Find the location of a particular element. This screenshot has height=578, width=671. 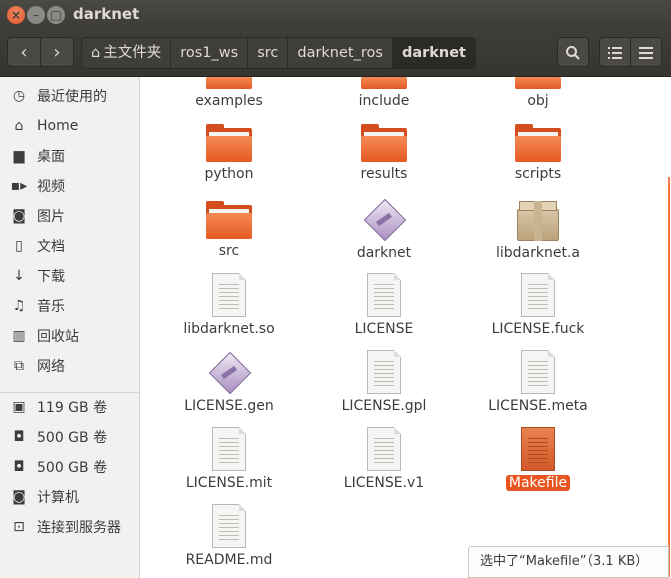

breadcrumb: ⌂ 主文件夹 ros1_ws src darknet_ros darknet is located at coordinates (278, 53).